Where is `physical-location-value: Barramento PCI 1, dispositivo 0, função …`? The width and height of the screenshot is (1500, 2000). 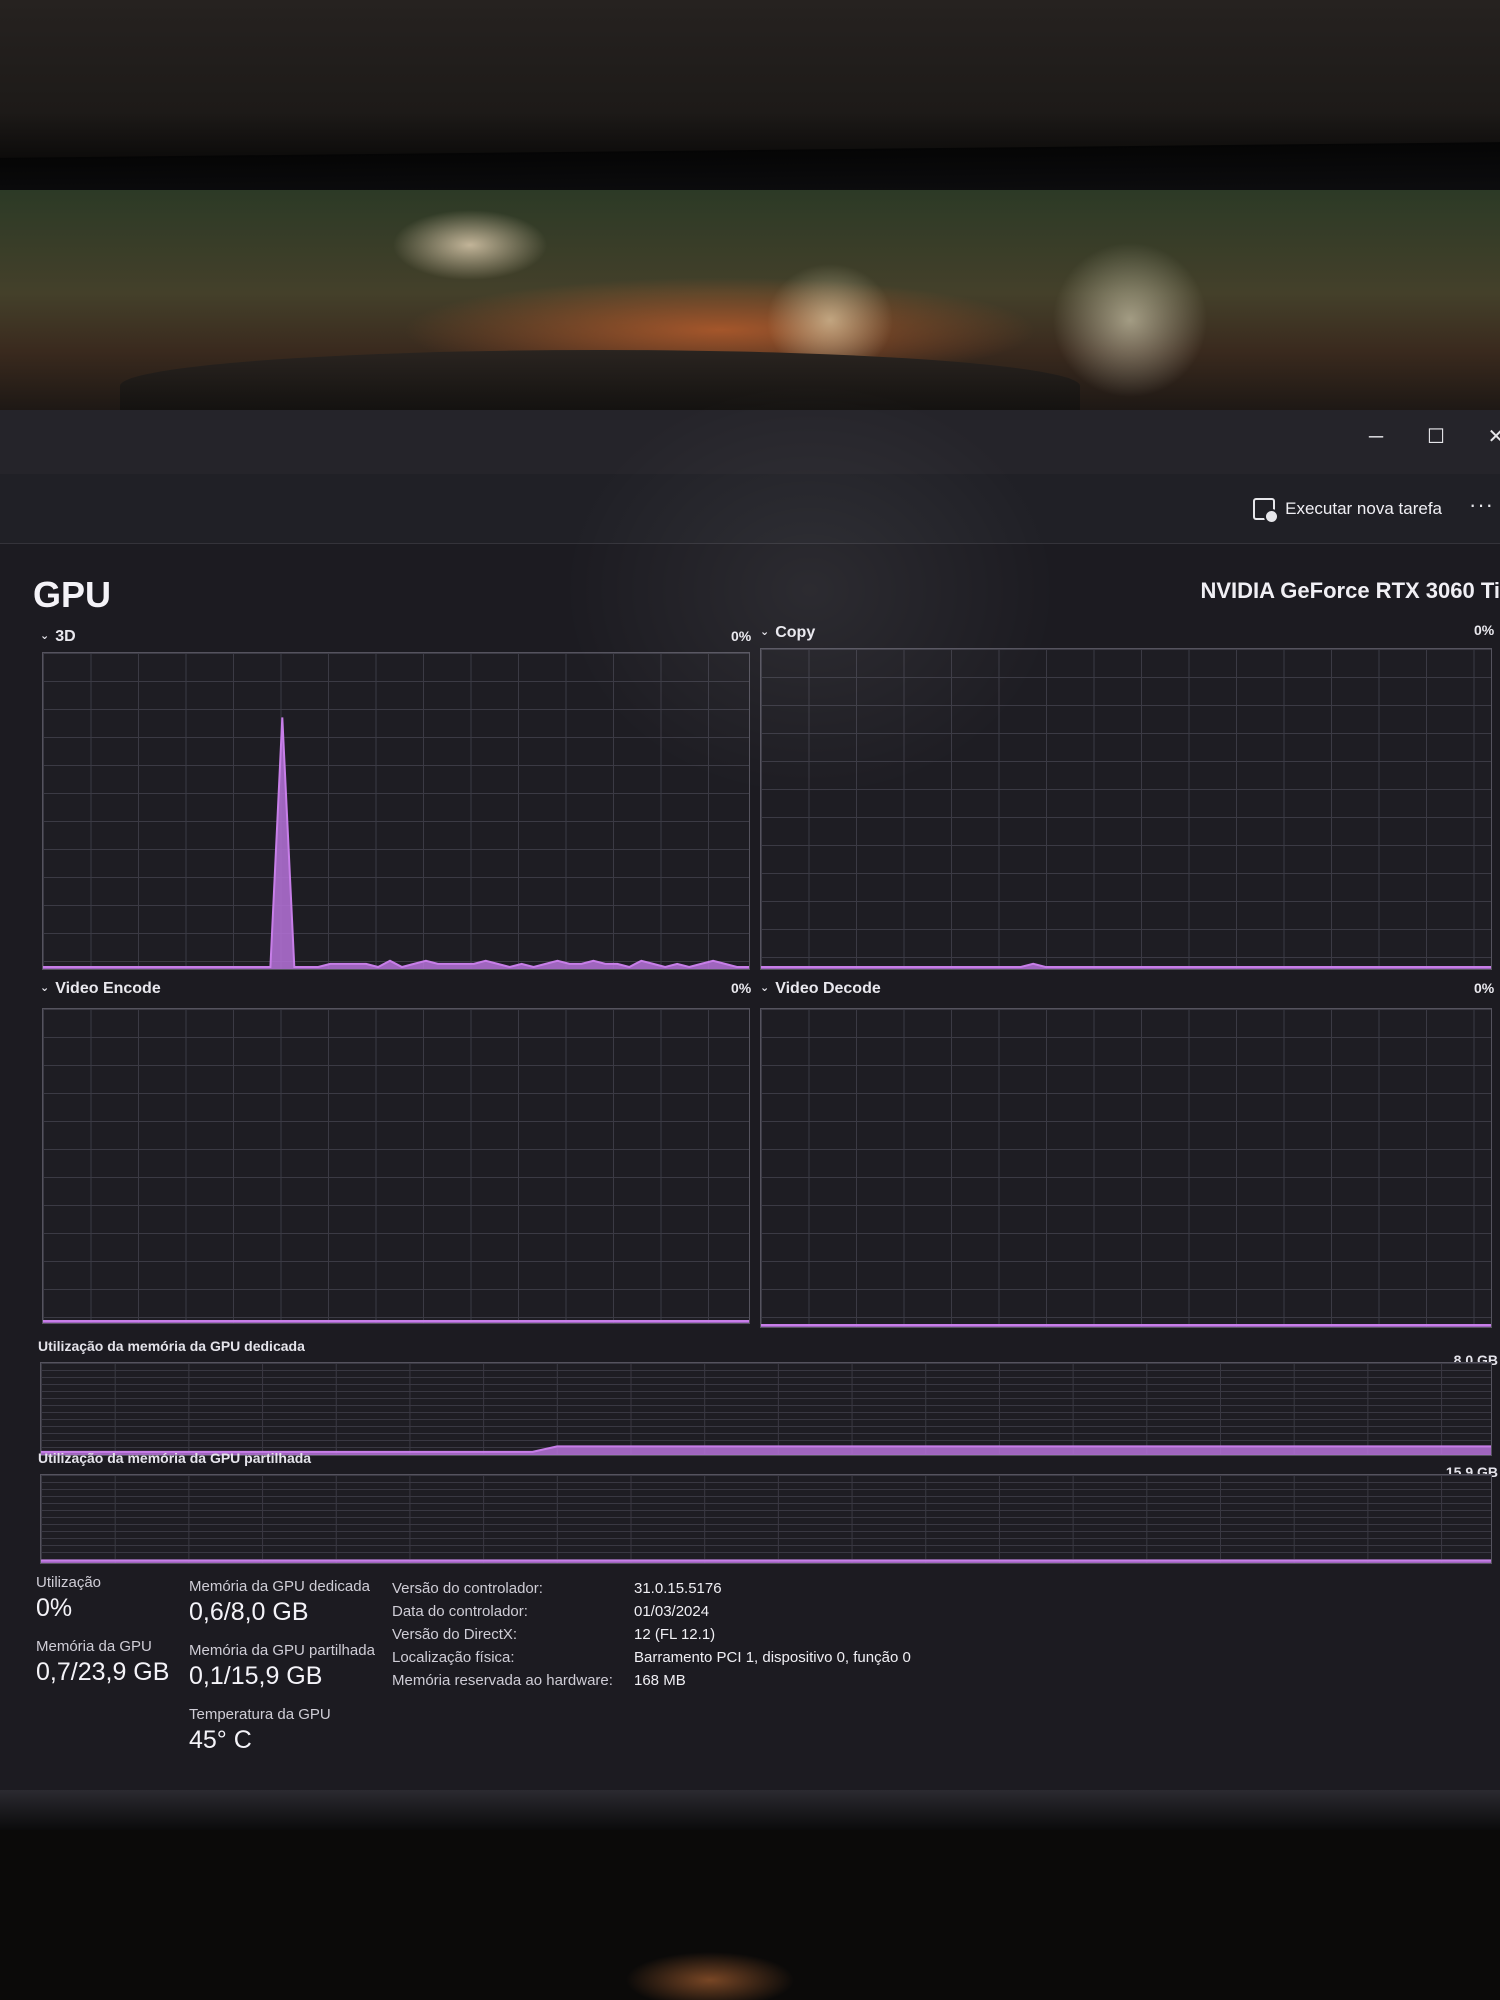
physical-location-value: Barramento PCI 1, dispositivo 0, função … is located at coordinates (772, 1657).